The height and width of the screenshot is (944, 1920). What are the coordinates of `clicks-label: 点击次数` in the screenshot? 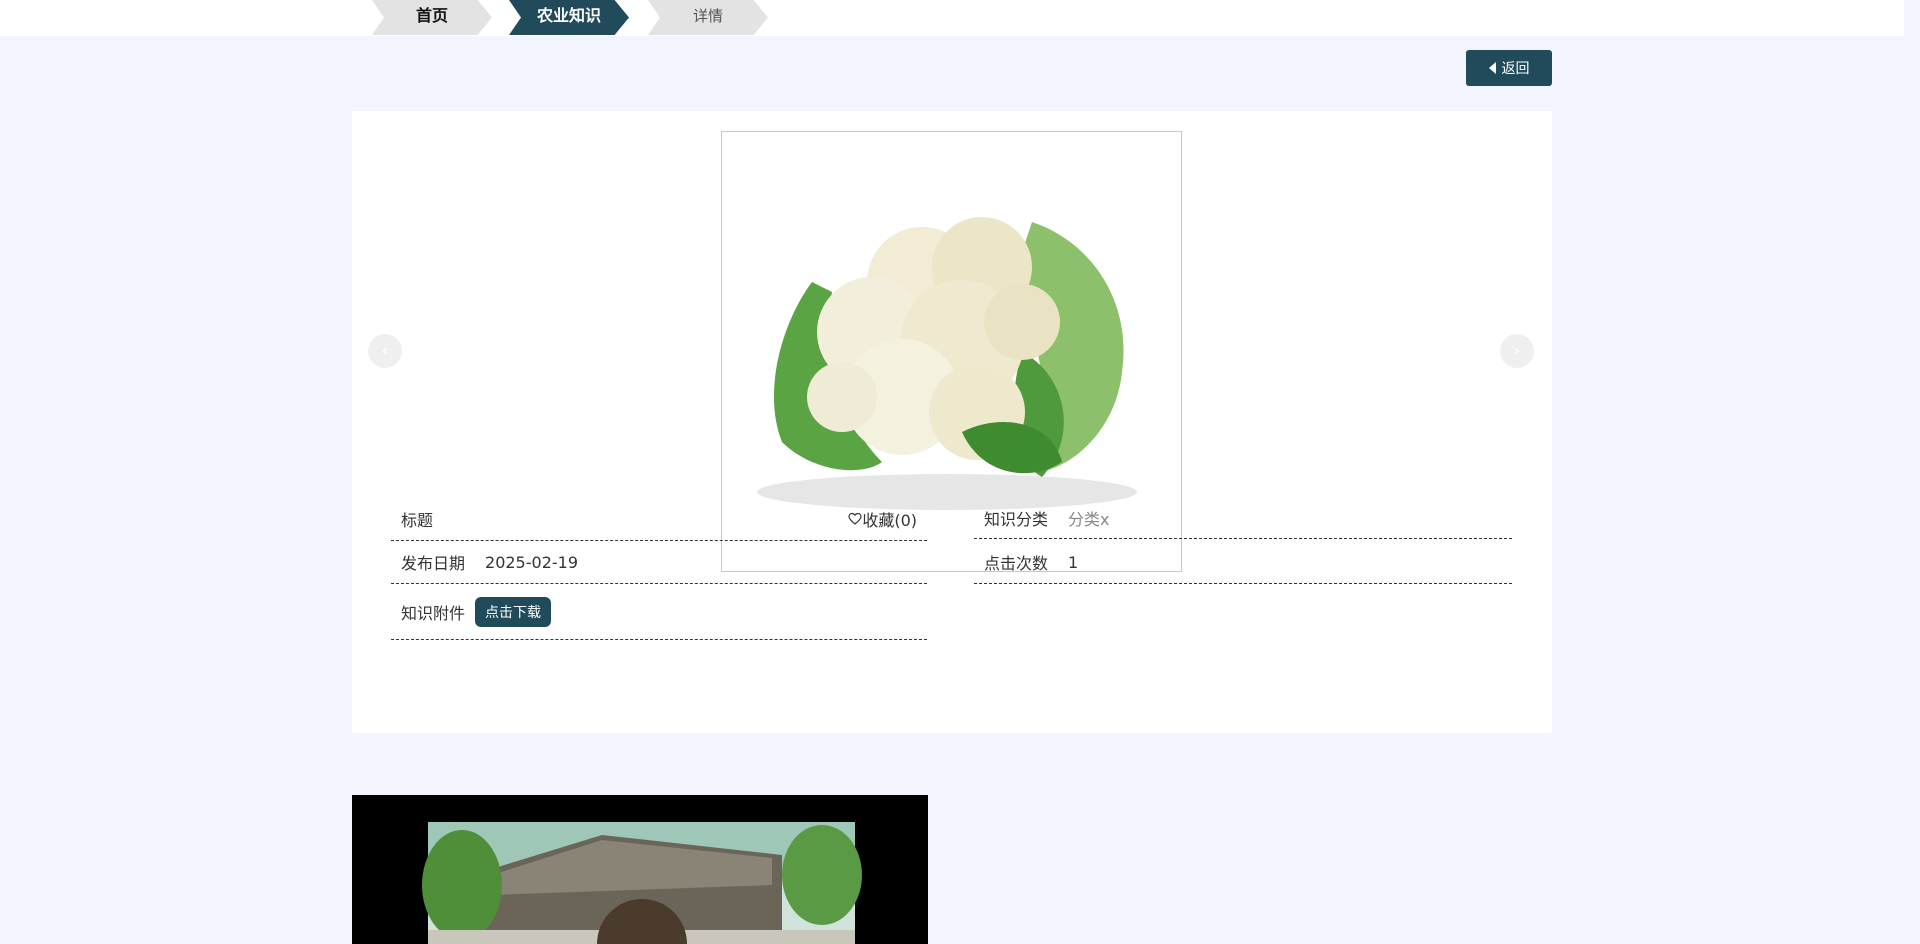 It's located at (1016, 563).